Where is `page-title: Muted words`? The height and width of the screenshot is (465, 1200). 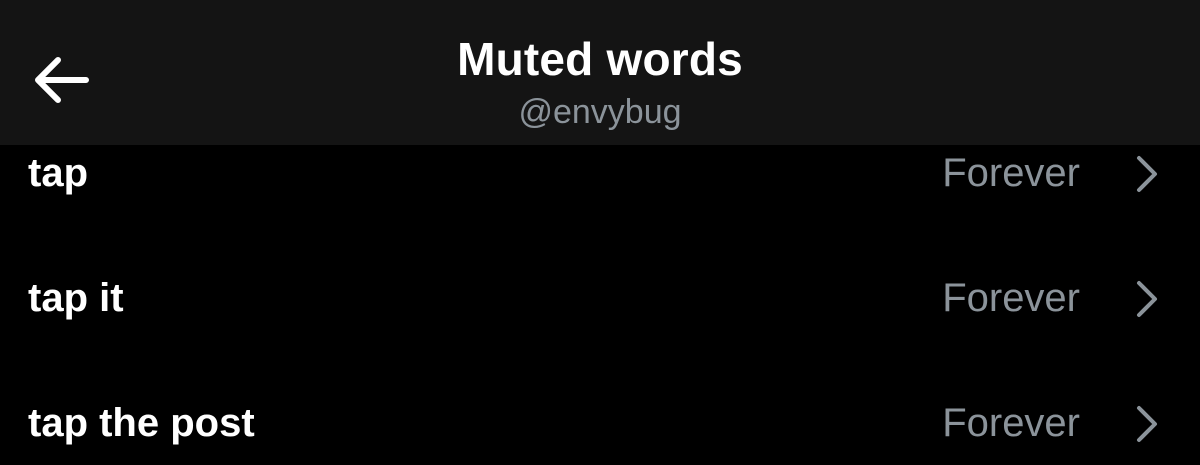
page-title: Muted words is located at coordinates (600, 59).